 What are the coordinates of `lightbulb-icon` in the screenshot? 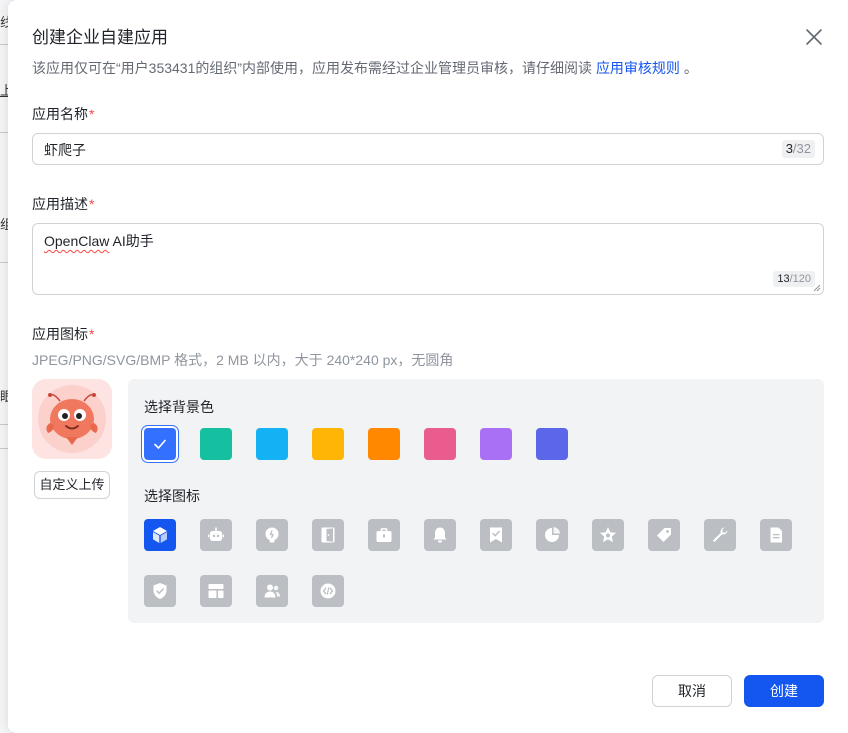 It's located at (272, 535).